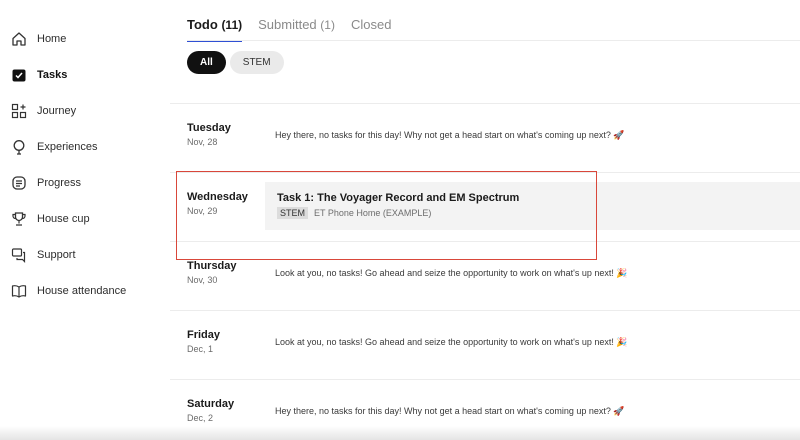  Describe the element at coordinates (287, 24) in the screenshot. I see `tab-label: Submitted` at that location.